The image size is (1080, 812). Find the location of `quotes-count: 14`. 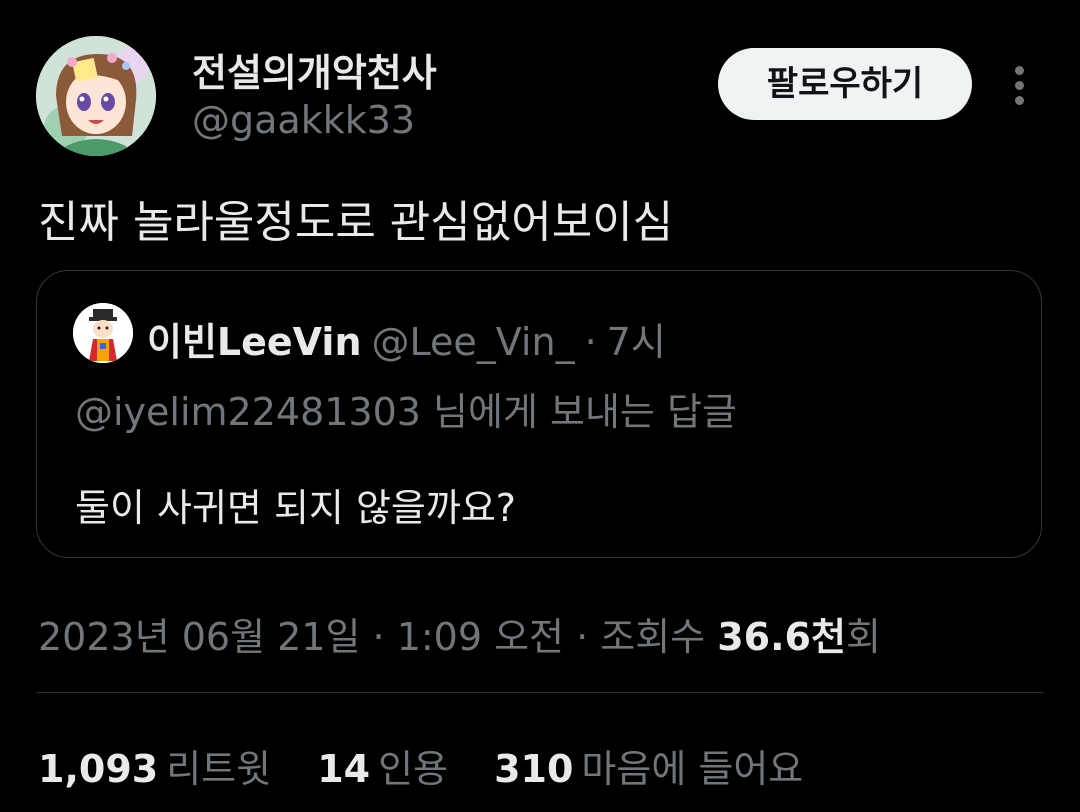

quotes-count: 14 is located at coordinates (344, 769).